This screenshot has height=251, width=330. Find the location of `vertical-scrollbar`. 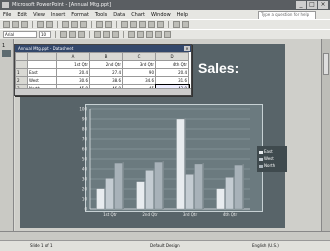

vertical-scrollbar is located at coordinates (325, 135).